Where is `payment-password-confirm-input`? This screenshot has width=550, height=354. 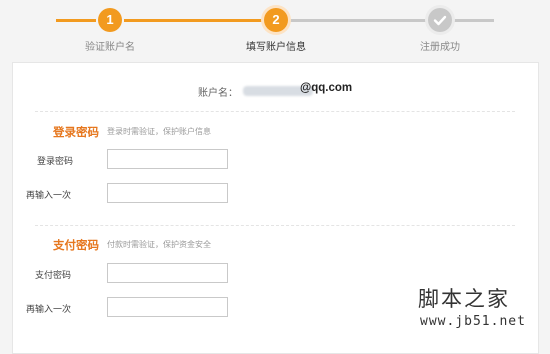
payment-password-confirm-input is located at coordinates (167, 307).